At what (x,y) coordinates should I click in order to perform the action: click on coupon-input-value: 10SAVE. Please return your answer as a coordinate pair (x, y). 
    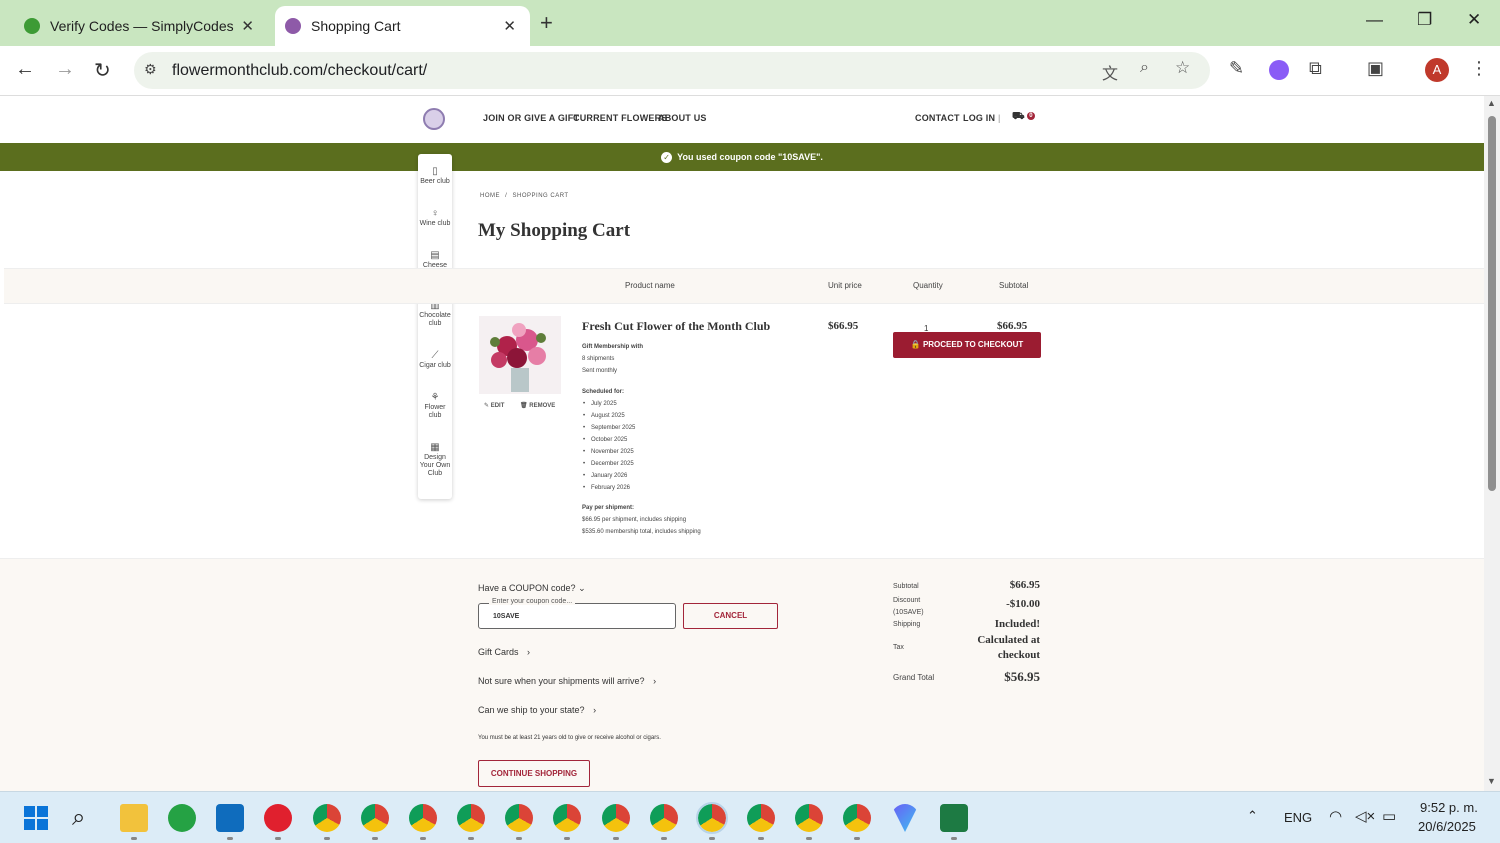
    Looking at the image, I should click on (506, 616).